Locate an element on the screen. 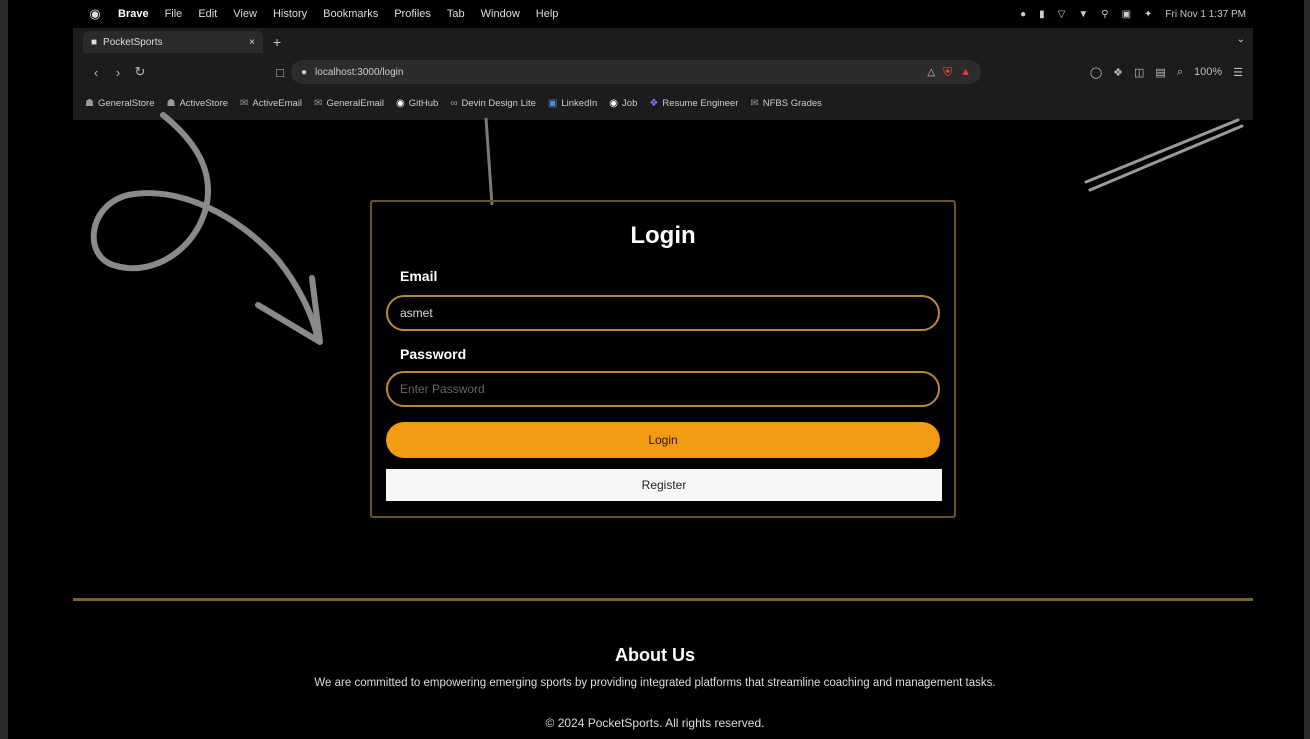  arrow-doodle is located at coordinates (205, 227).